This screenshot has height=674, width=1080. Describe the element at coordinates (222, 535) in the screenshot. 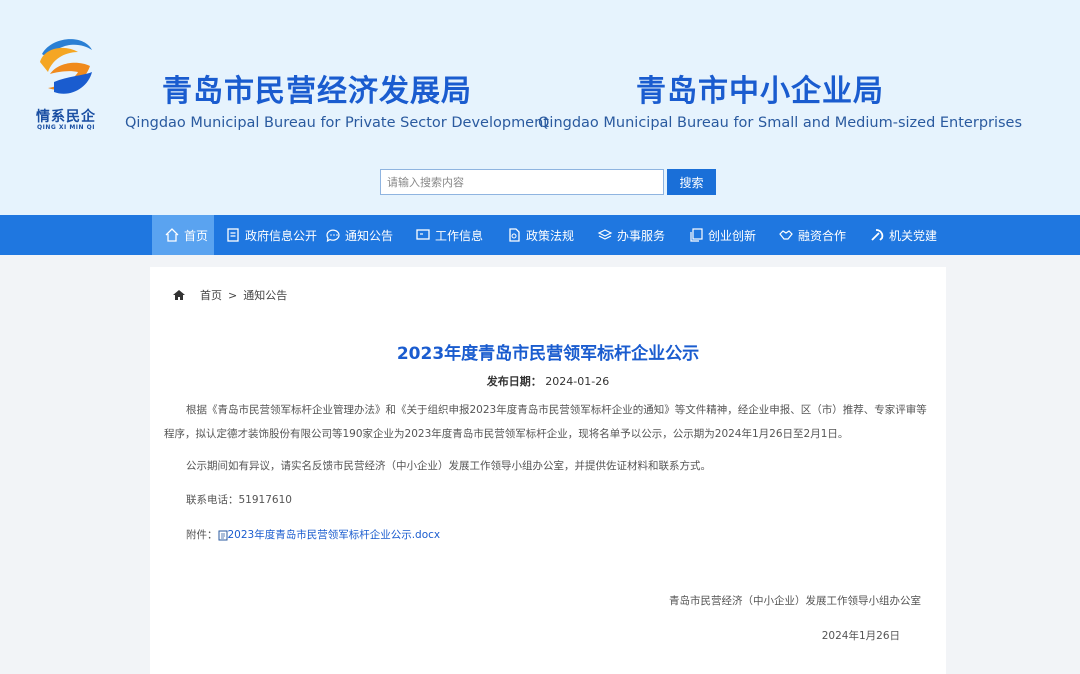

I see `docx-file-icon` at that location.